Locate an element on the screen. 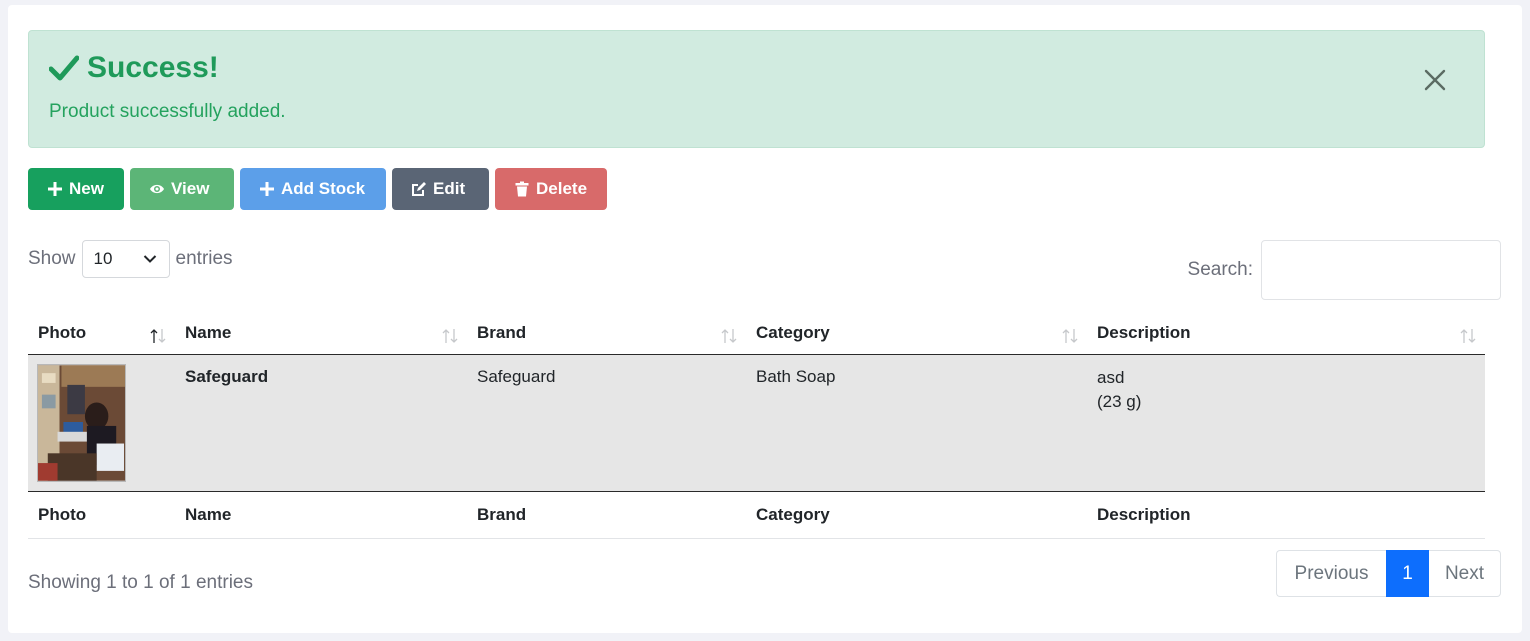 The height and width of the screenshot is (641, 1530). product-name: Safeguard is located at coordinates (227, 376).